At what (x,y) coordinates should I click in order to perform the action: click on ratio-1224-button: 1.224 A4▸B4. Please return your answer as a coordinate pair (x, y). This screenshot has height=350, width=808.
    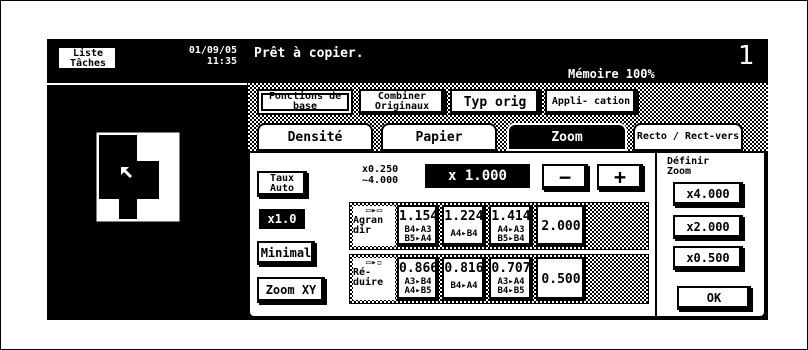
    Looking at the image, I should click on (464, 226).